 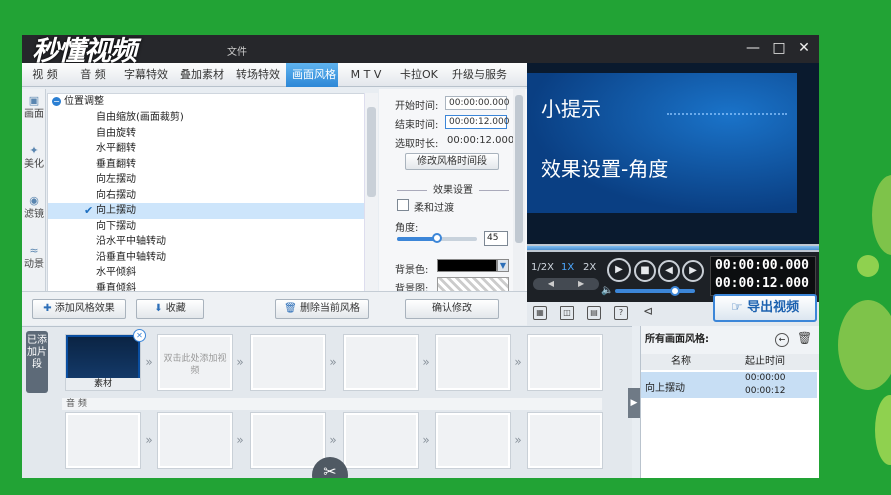 I want to click on tree-item-selected: ✔ 向上摆动, so click(x=212, y=211).